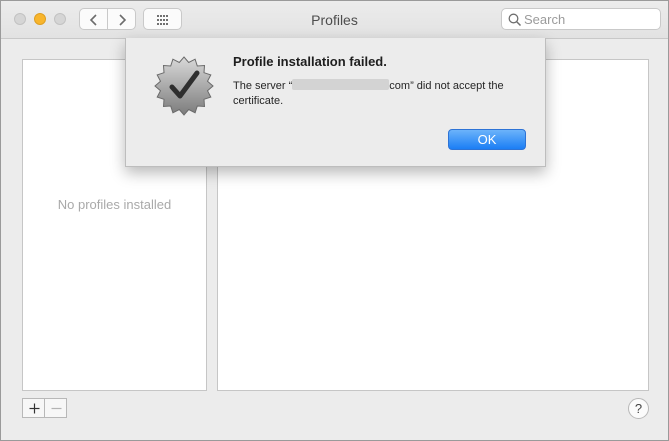 This screenshot has width=669, height=441. What do you see at coordinates (638, 408) in the screenshot?
I see `help-button: ?` at bounding box center [638, 408].